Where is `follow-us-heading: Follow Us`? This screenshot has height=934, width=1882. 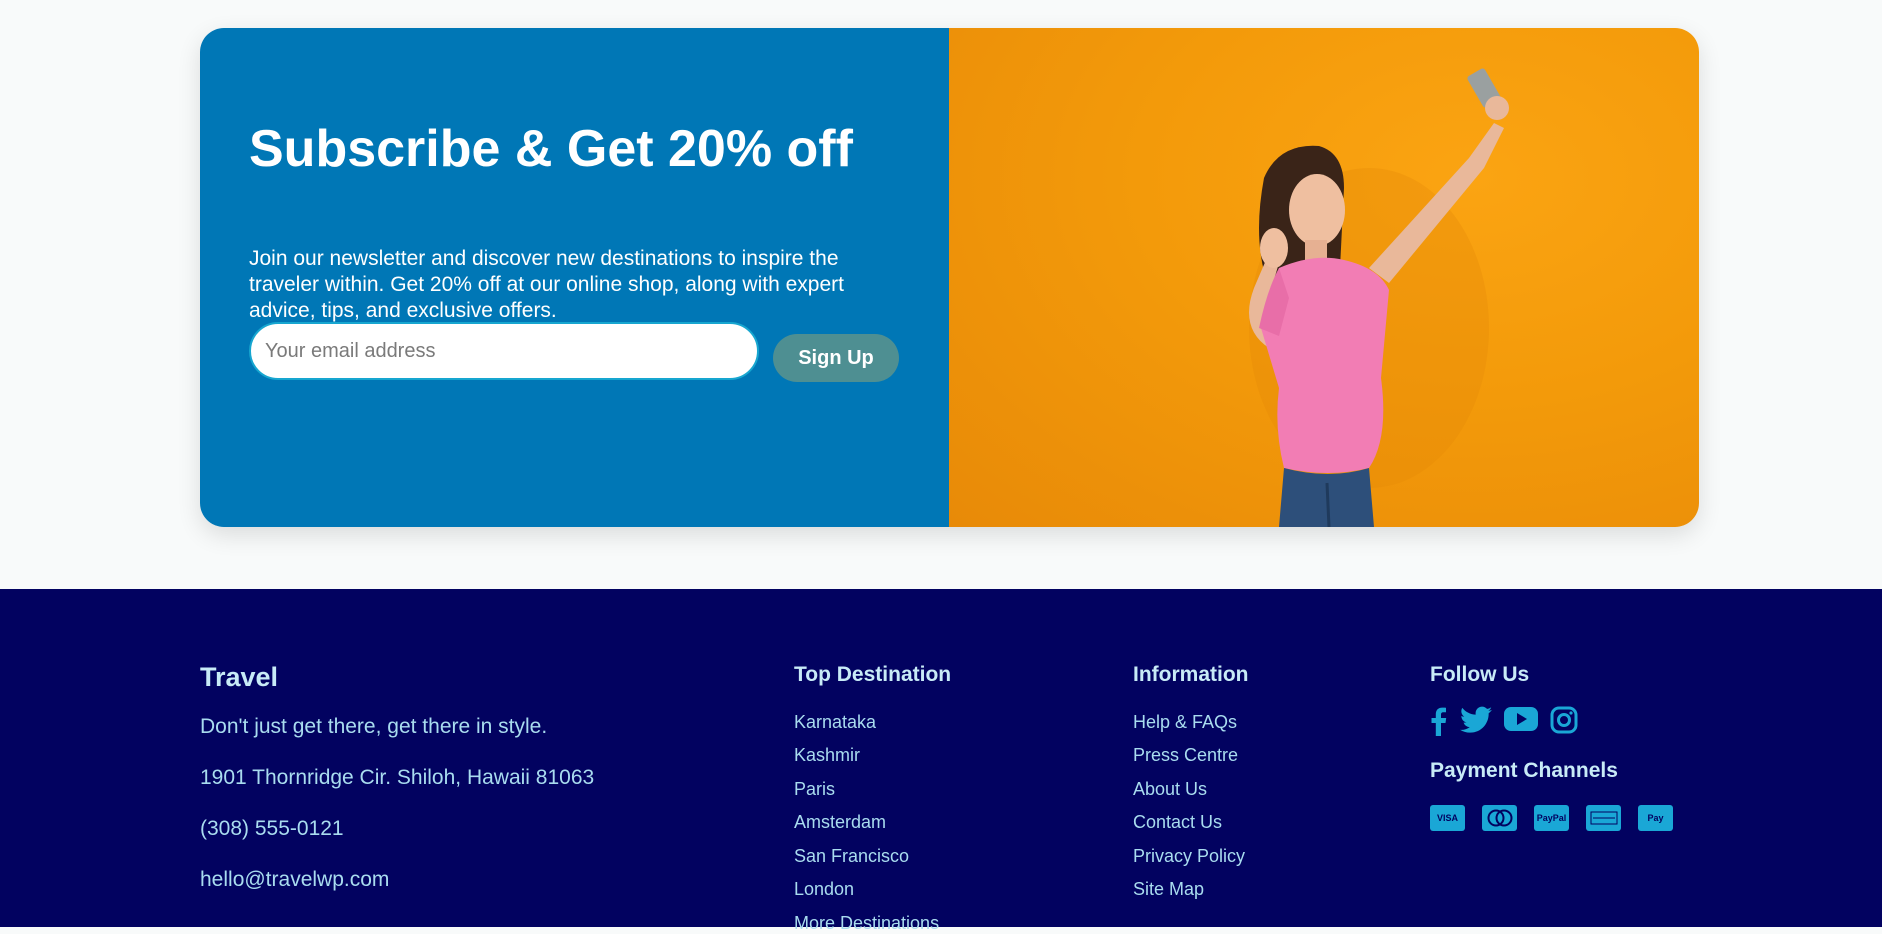
follow-us-heading: Follow Us is located at coordinates (1480, 674).